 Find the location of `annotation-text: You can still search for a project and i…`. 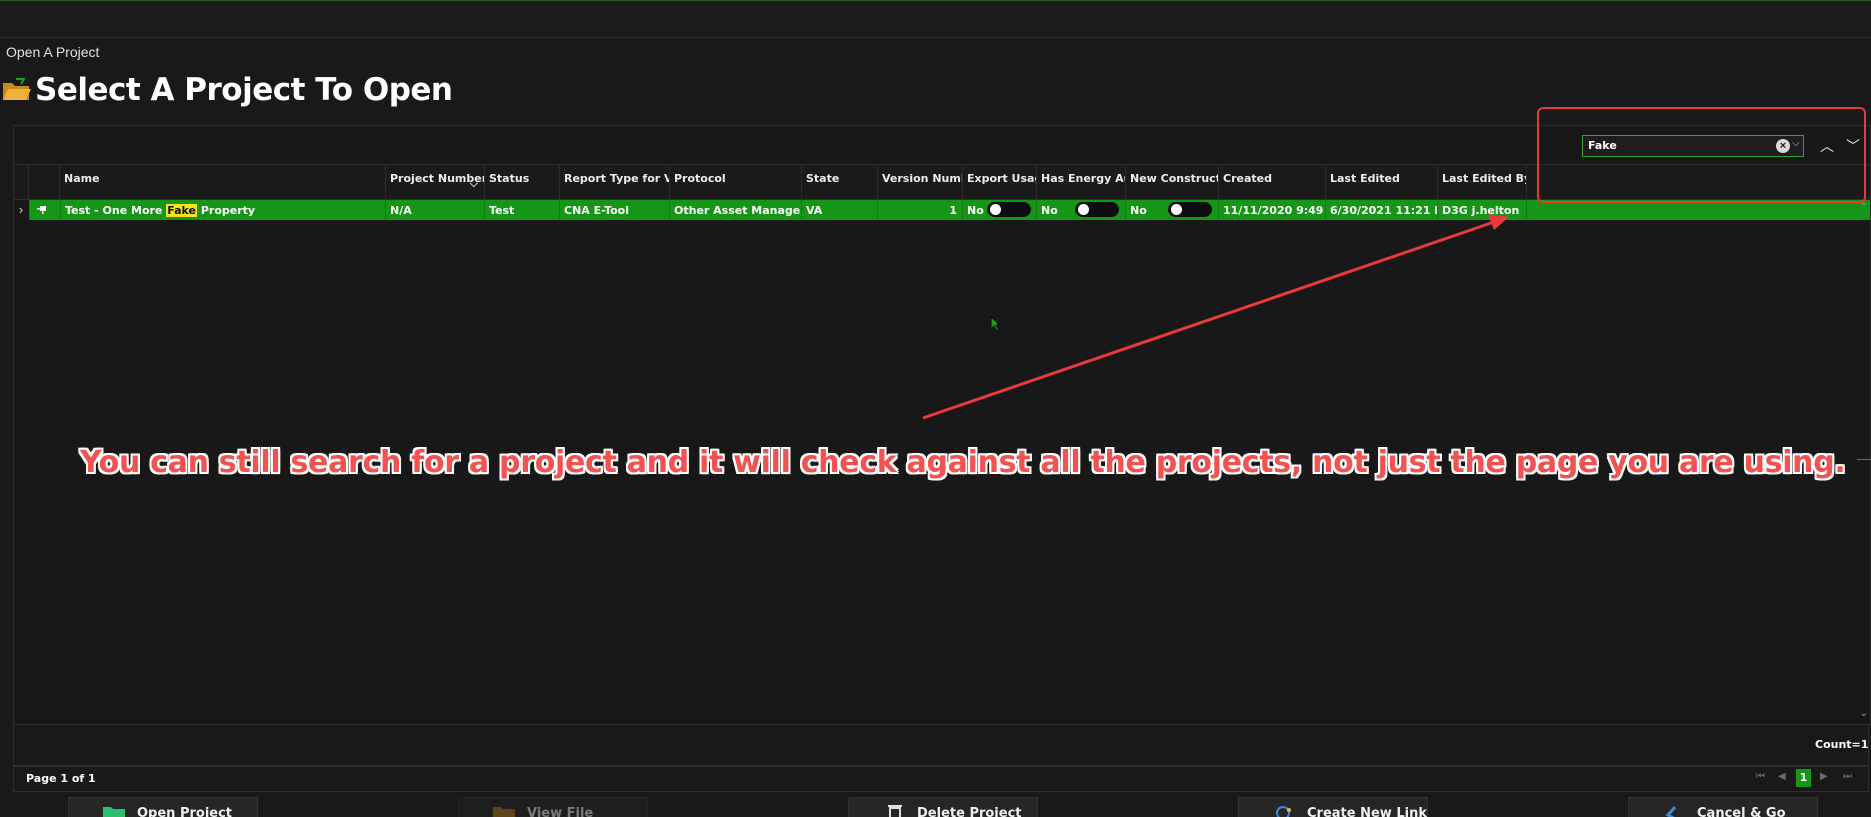

annotation-text: You can still search for a project and i… is located at coordinates (963, 462).